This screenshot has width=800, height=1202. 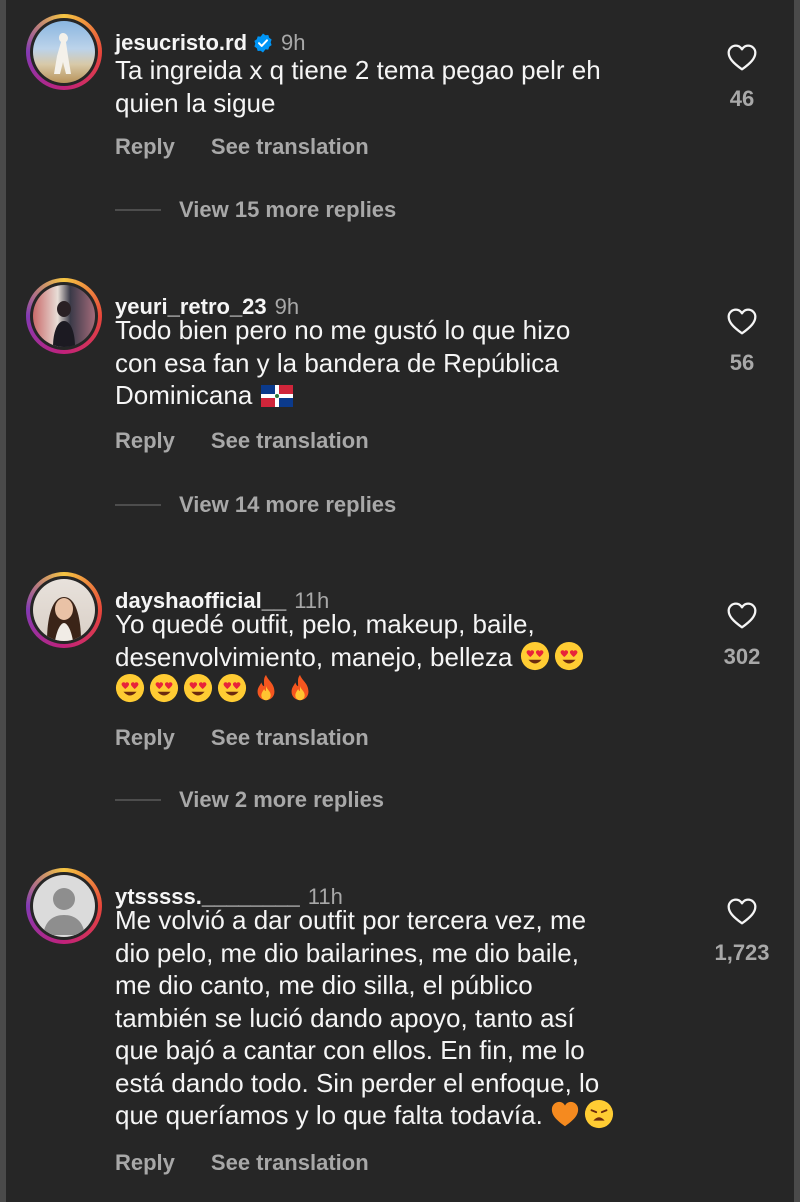 What do you see at coordinates (325, 624) in the screenshot?
I see `comment-line: Yo quedé outfit, pelo, makeup, baile,` at bounding box center [325, 624].